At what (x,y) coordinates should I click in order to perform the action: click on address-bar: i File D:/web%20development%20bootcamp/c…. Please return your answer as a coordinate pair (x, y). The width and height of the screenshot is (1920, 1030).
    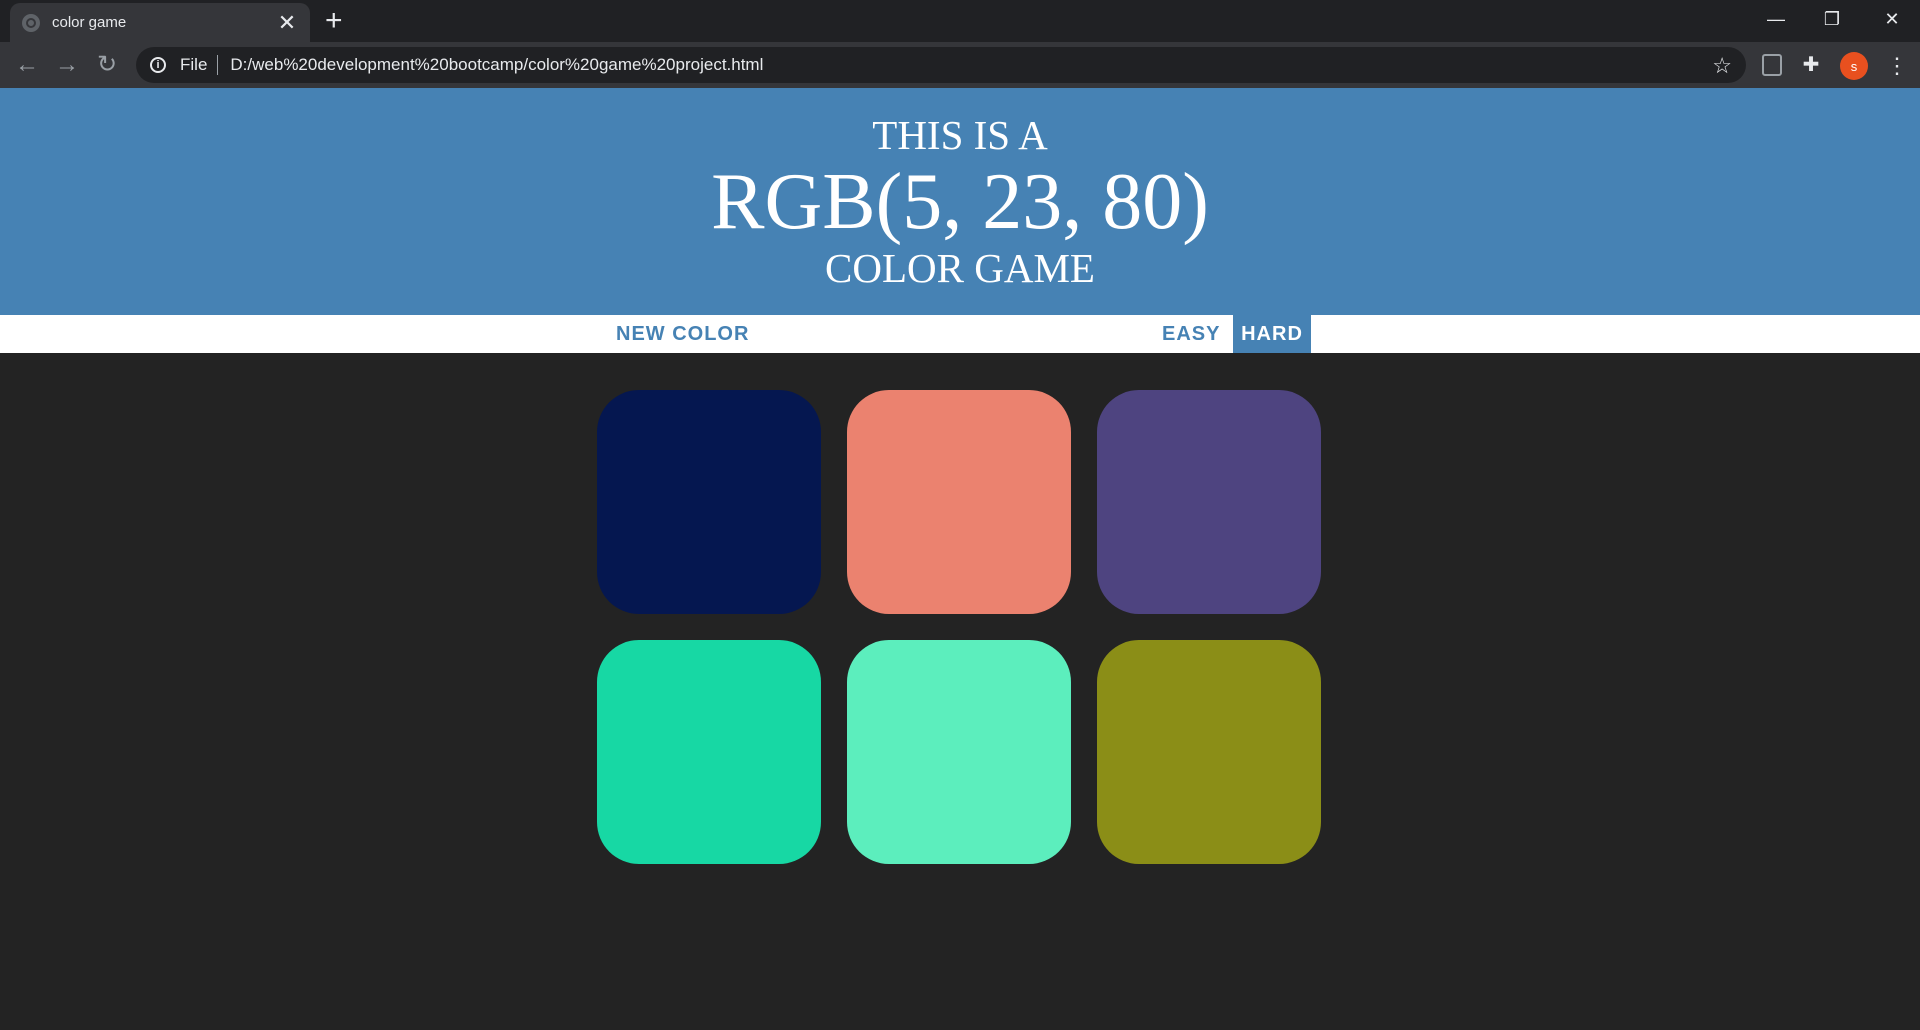
    Looking at the image, I should click on (941, 65).